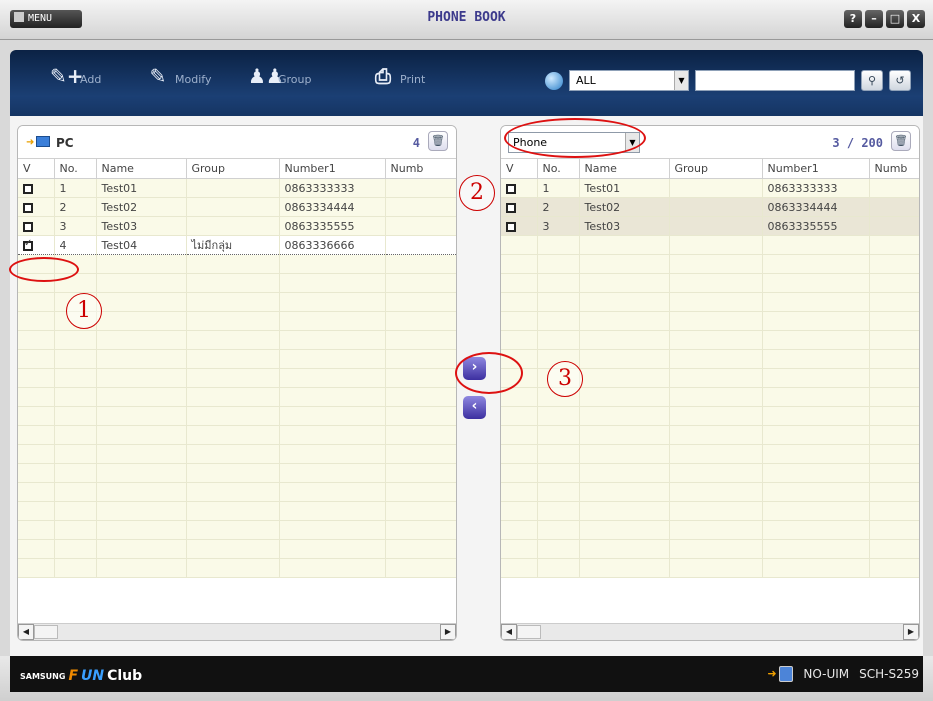 The height and width of the screenshot is (701, 933). I want to click on close-button: X, so click(916, 19).